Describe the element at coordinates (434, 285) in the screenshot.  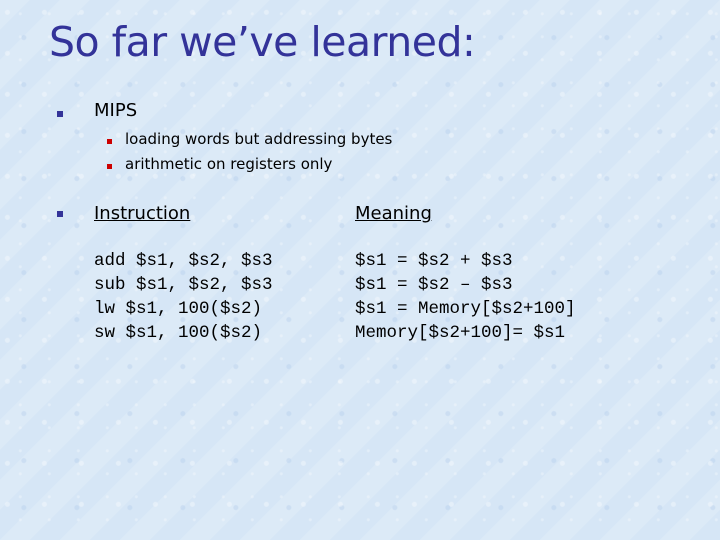
I see `meaning-cell: $s1 = $s2 – $s3` at that location.